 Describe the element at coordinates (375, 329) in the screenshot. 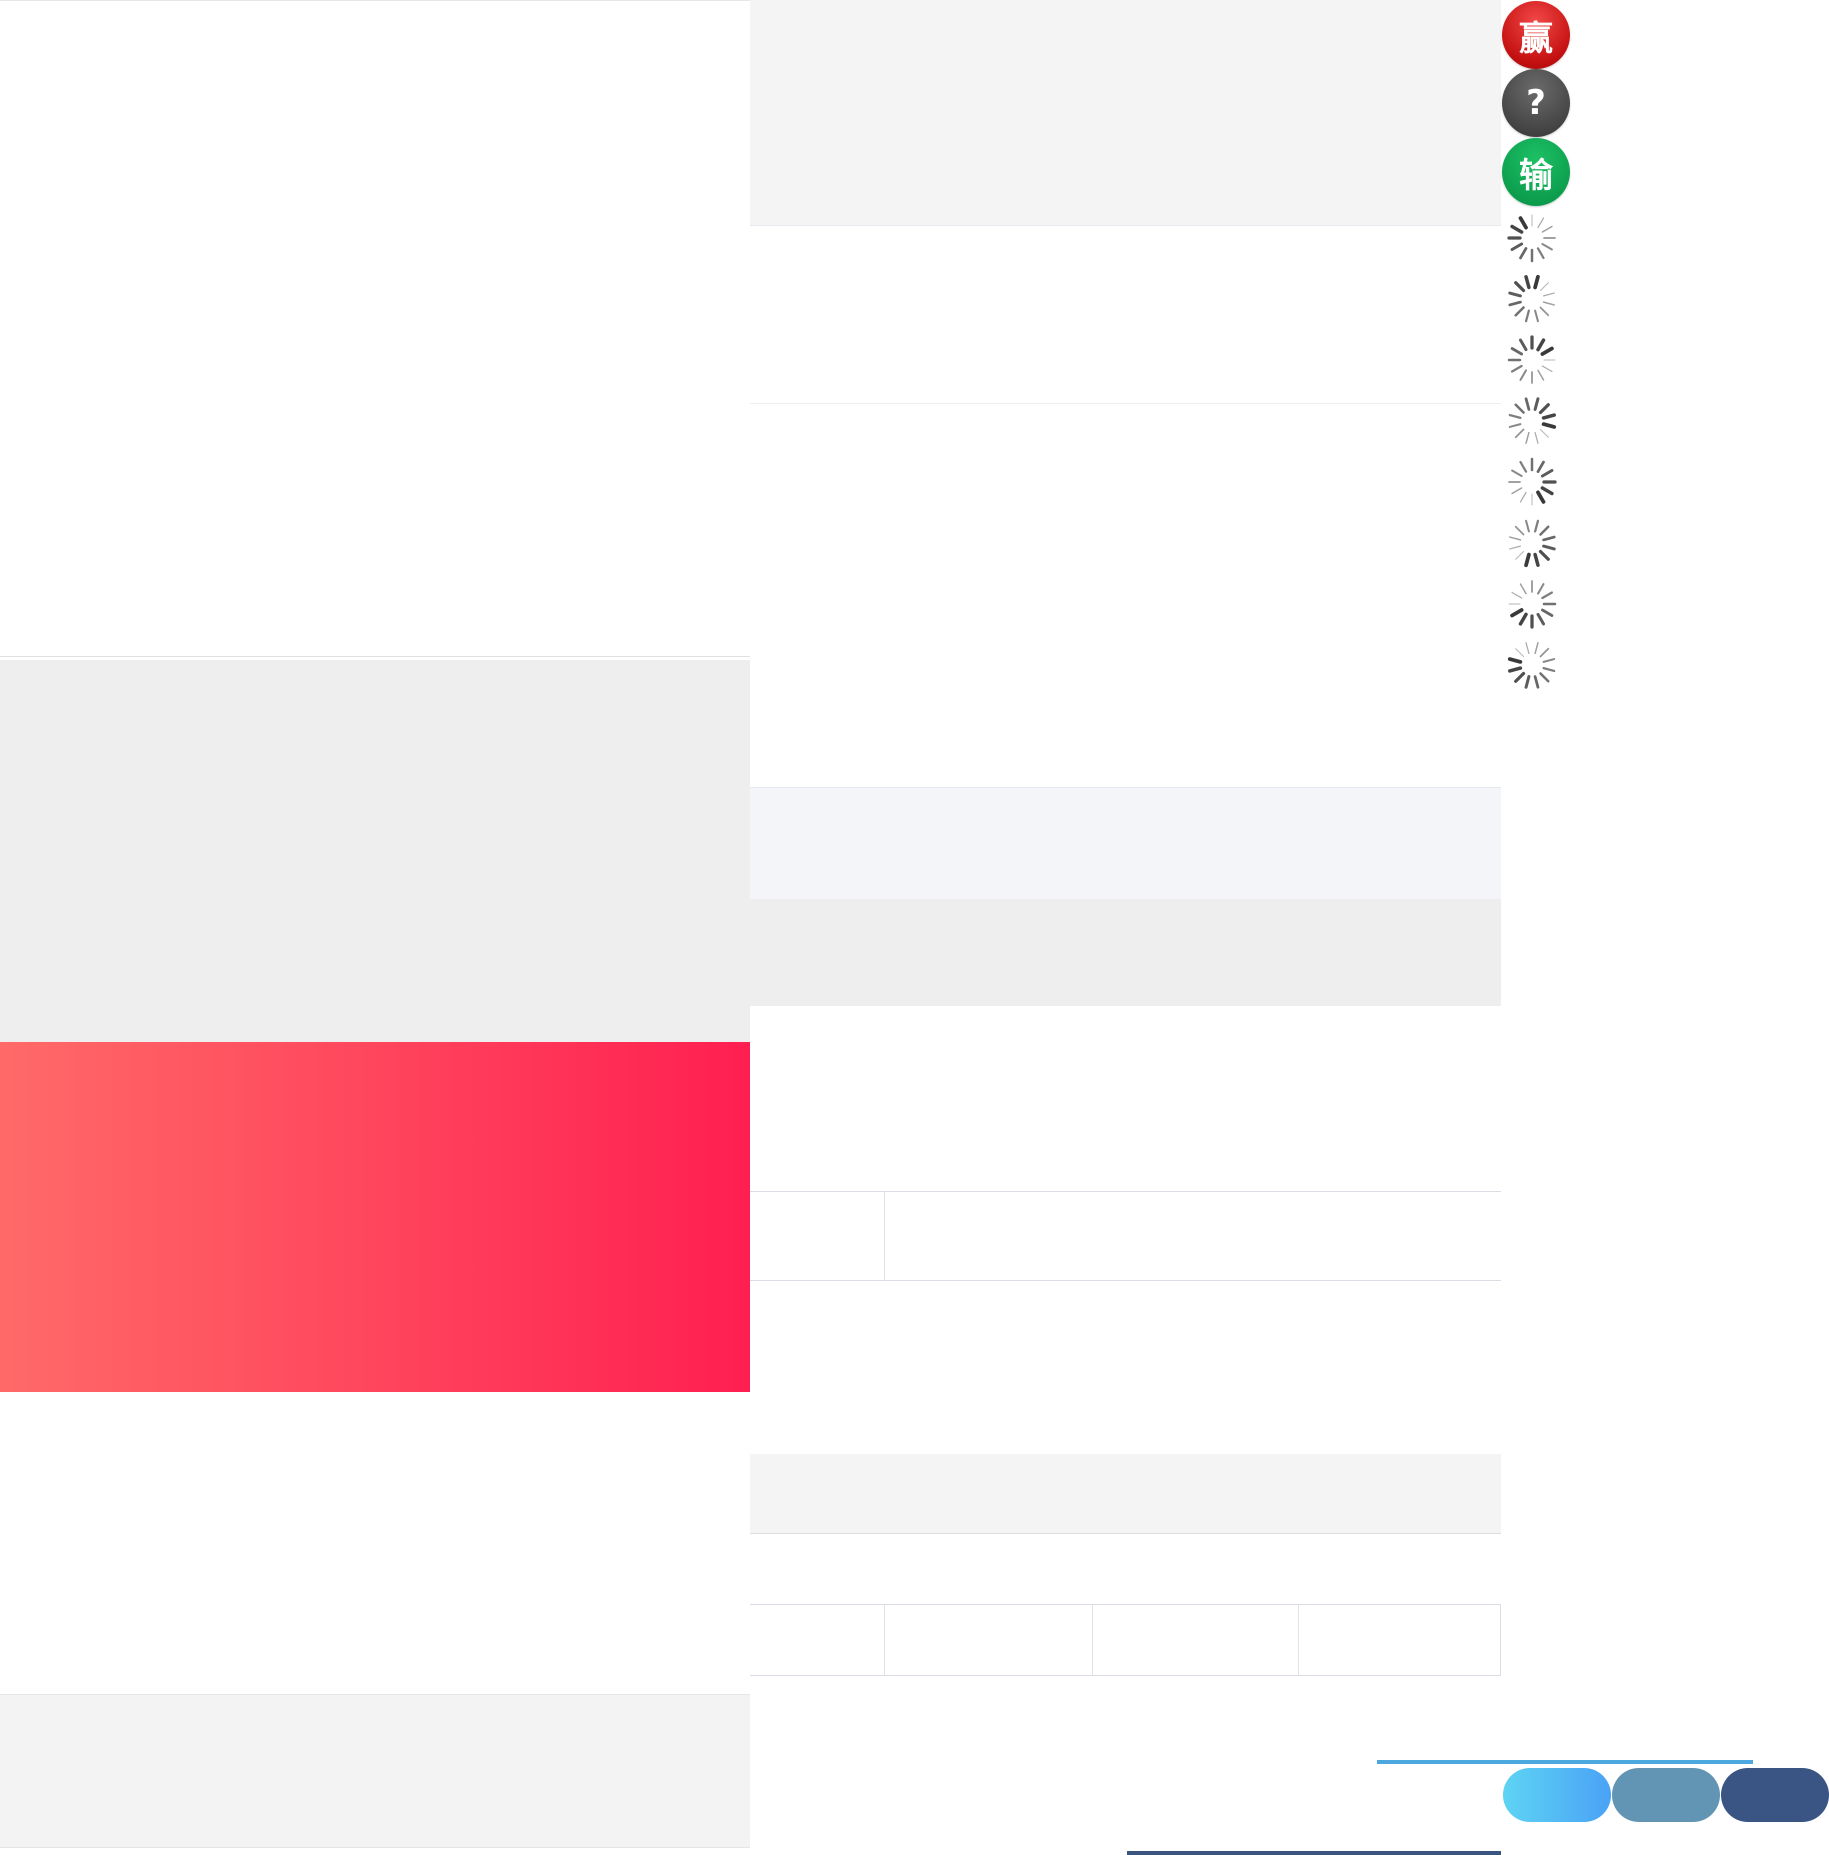

I see `left-content-placeholder` at that location.